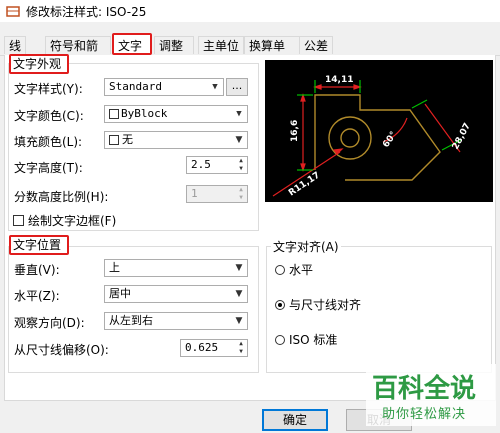 This screenshot has width=500, height=433. What do you see at coordinates (114, 267) in the screenshot?
I see `vertical-value: 上` at bounding box center [114, 267].